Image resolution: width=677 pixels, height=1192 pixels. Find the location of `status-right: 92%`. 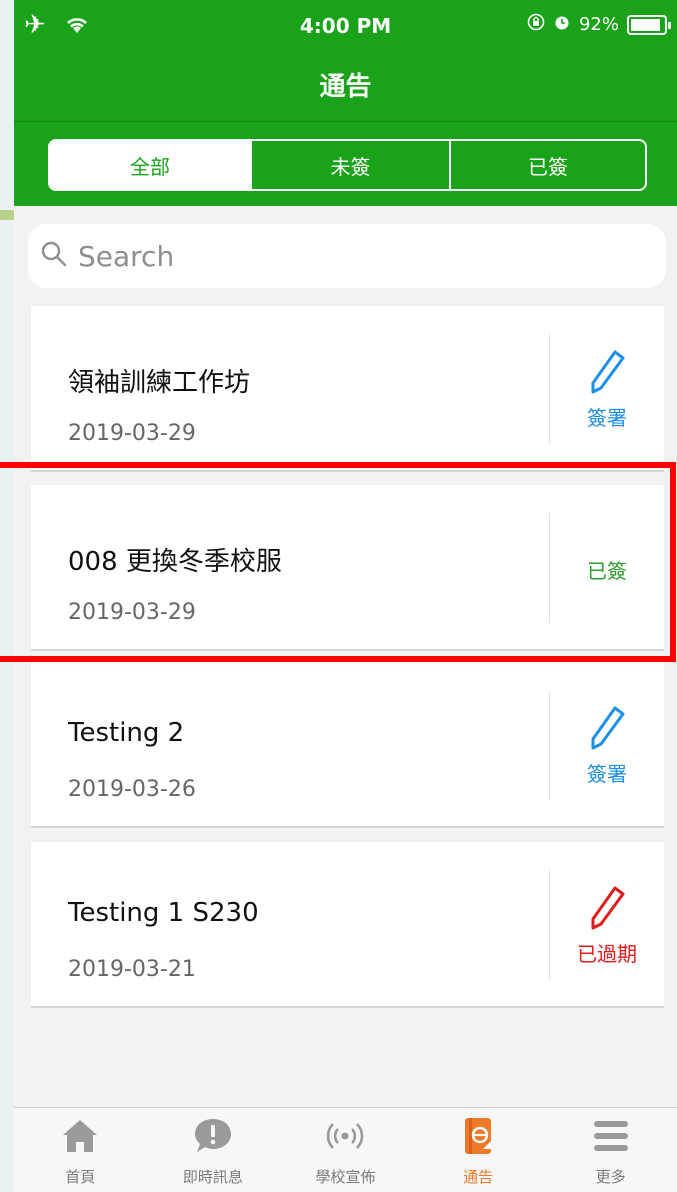

status-right: 92% is located at coordinates (599, 24).